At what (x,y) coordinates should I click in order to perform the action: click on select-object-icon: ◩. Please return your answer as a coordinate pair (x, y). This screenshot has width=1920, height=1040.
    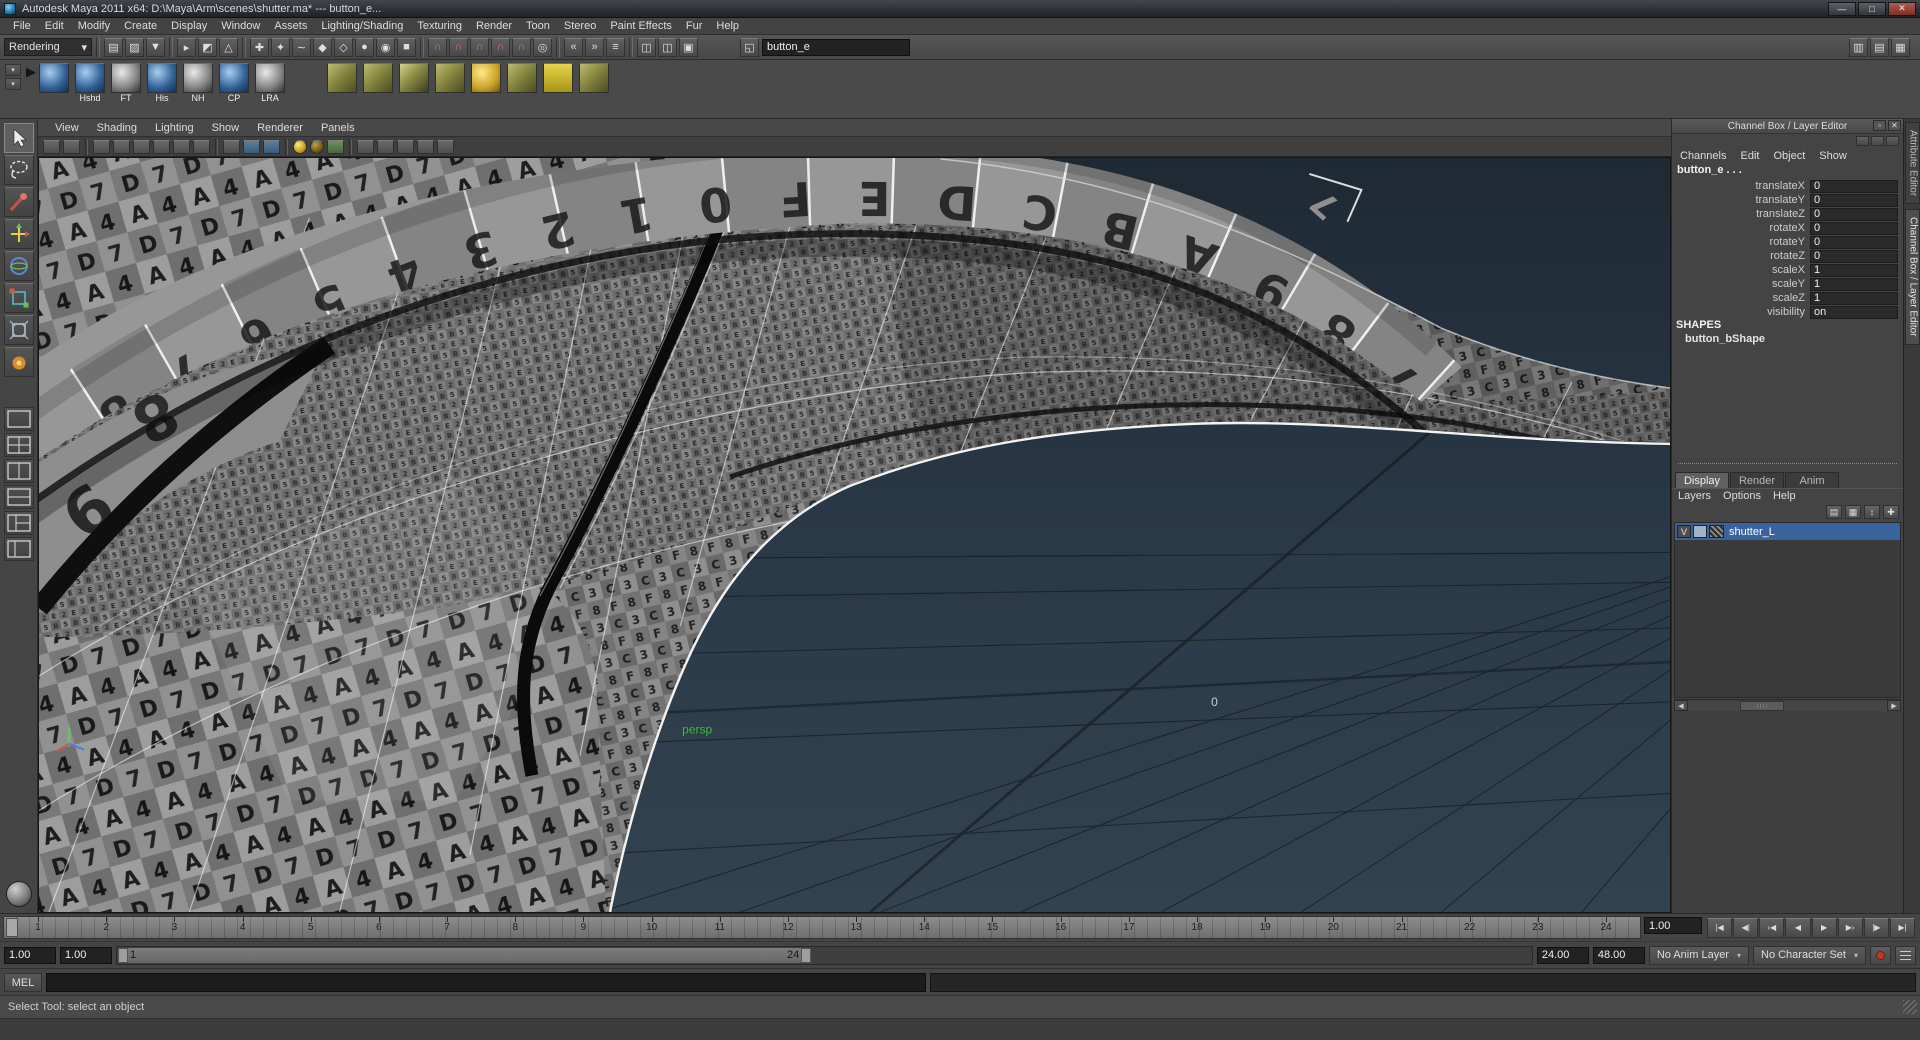
    Looking at the image, I should click on (207, 47).